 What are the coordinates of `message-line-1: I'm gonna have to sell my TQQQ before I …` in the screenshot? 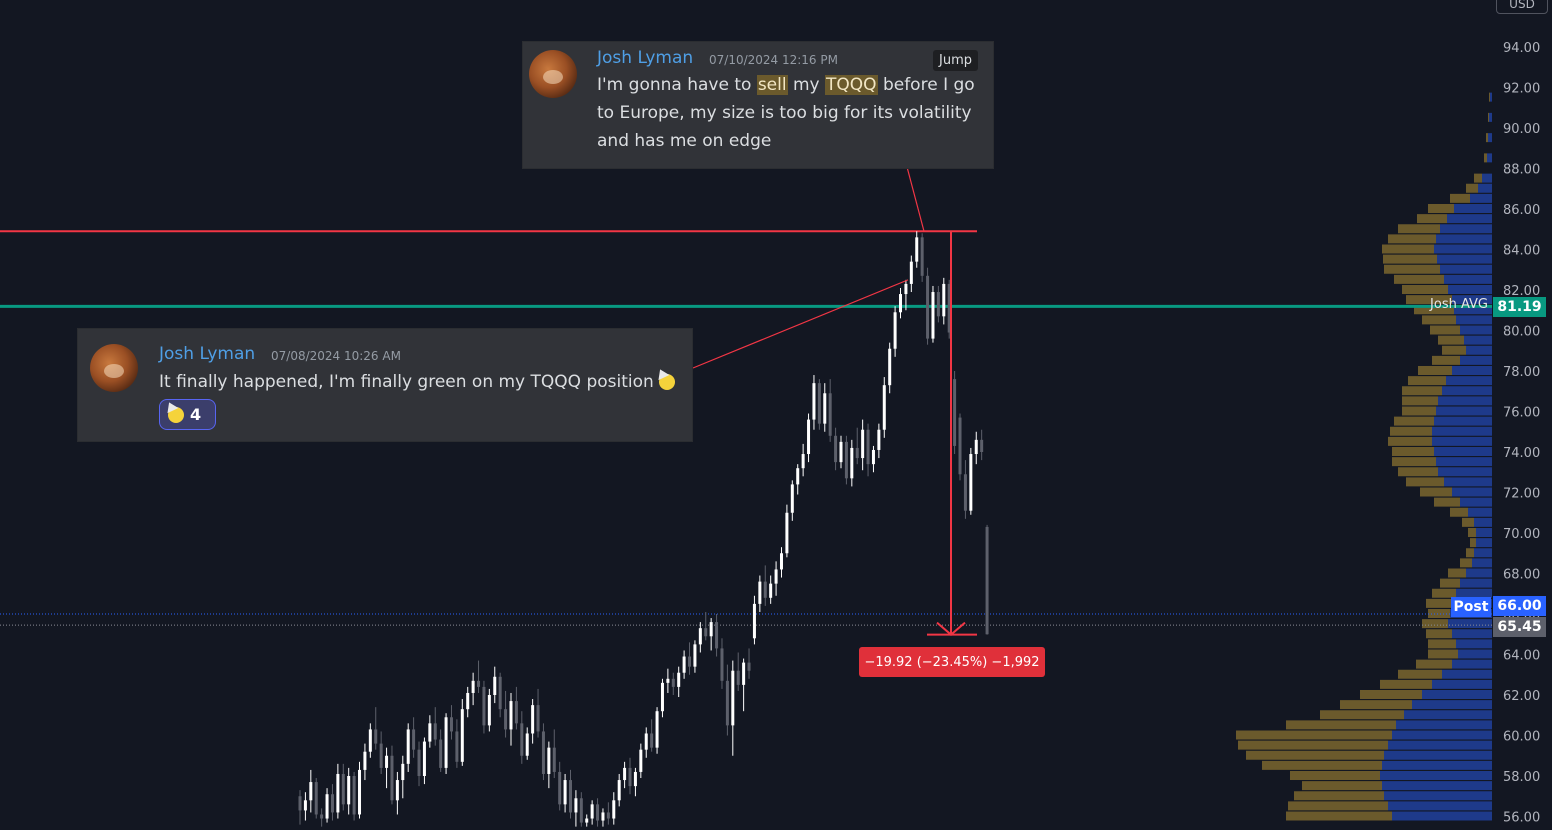 It's located at (786, 85).